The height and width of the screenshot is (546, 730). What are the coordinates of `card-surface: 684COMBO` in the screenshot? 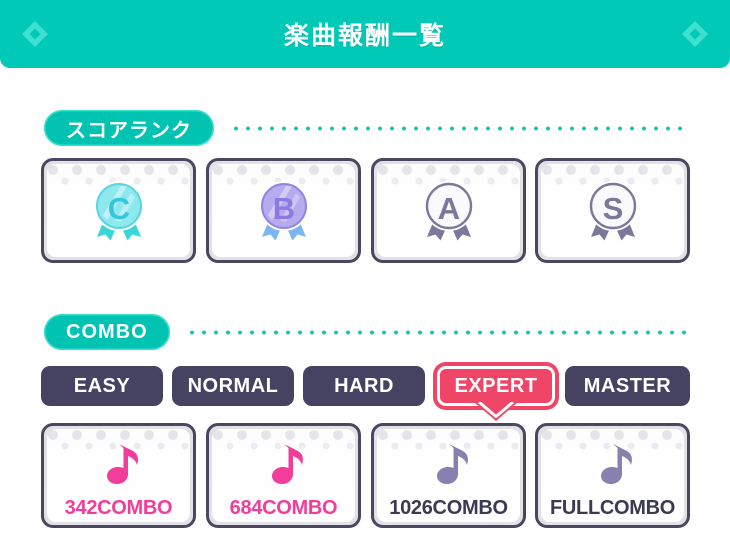 It's located at (283, 475).